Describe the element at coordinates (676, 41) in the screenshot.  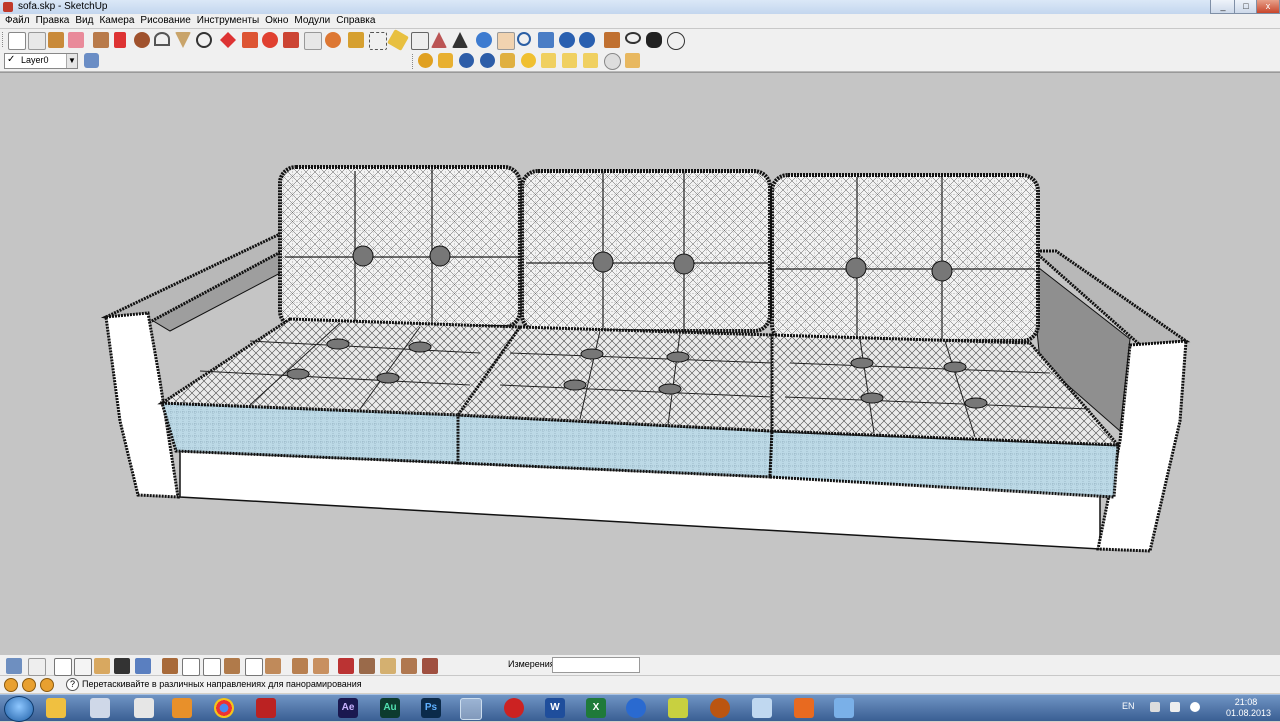
I see `section-plane-icon` at that location.